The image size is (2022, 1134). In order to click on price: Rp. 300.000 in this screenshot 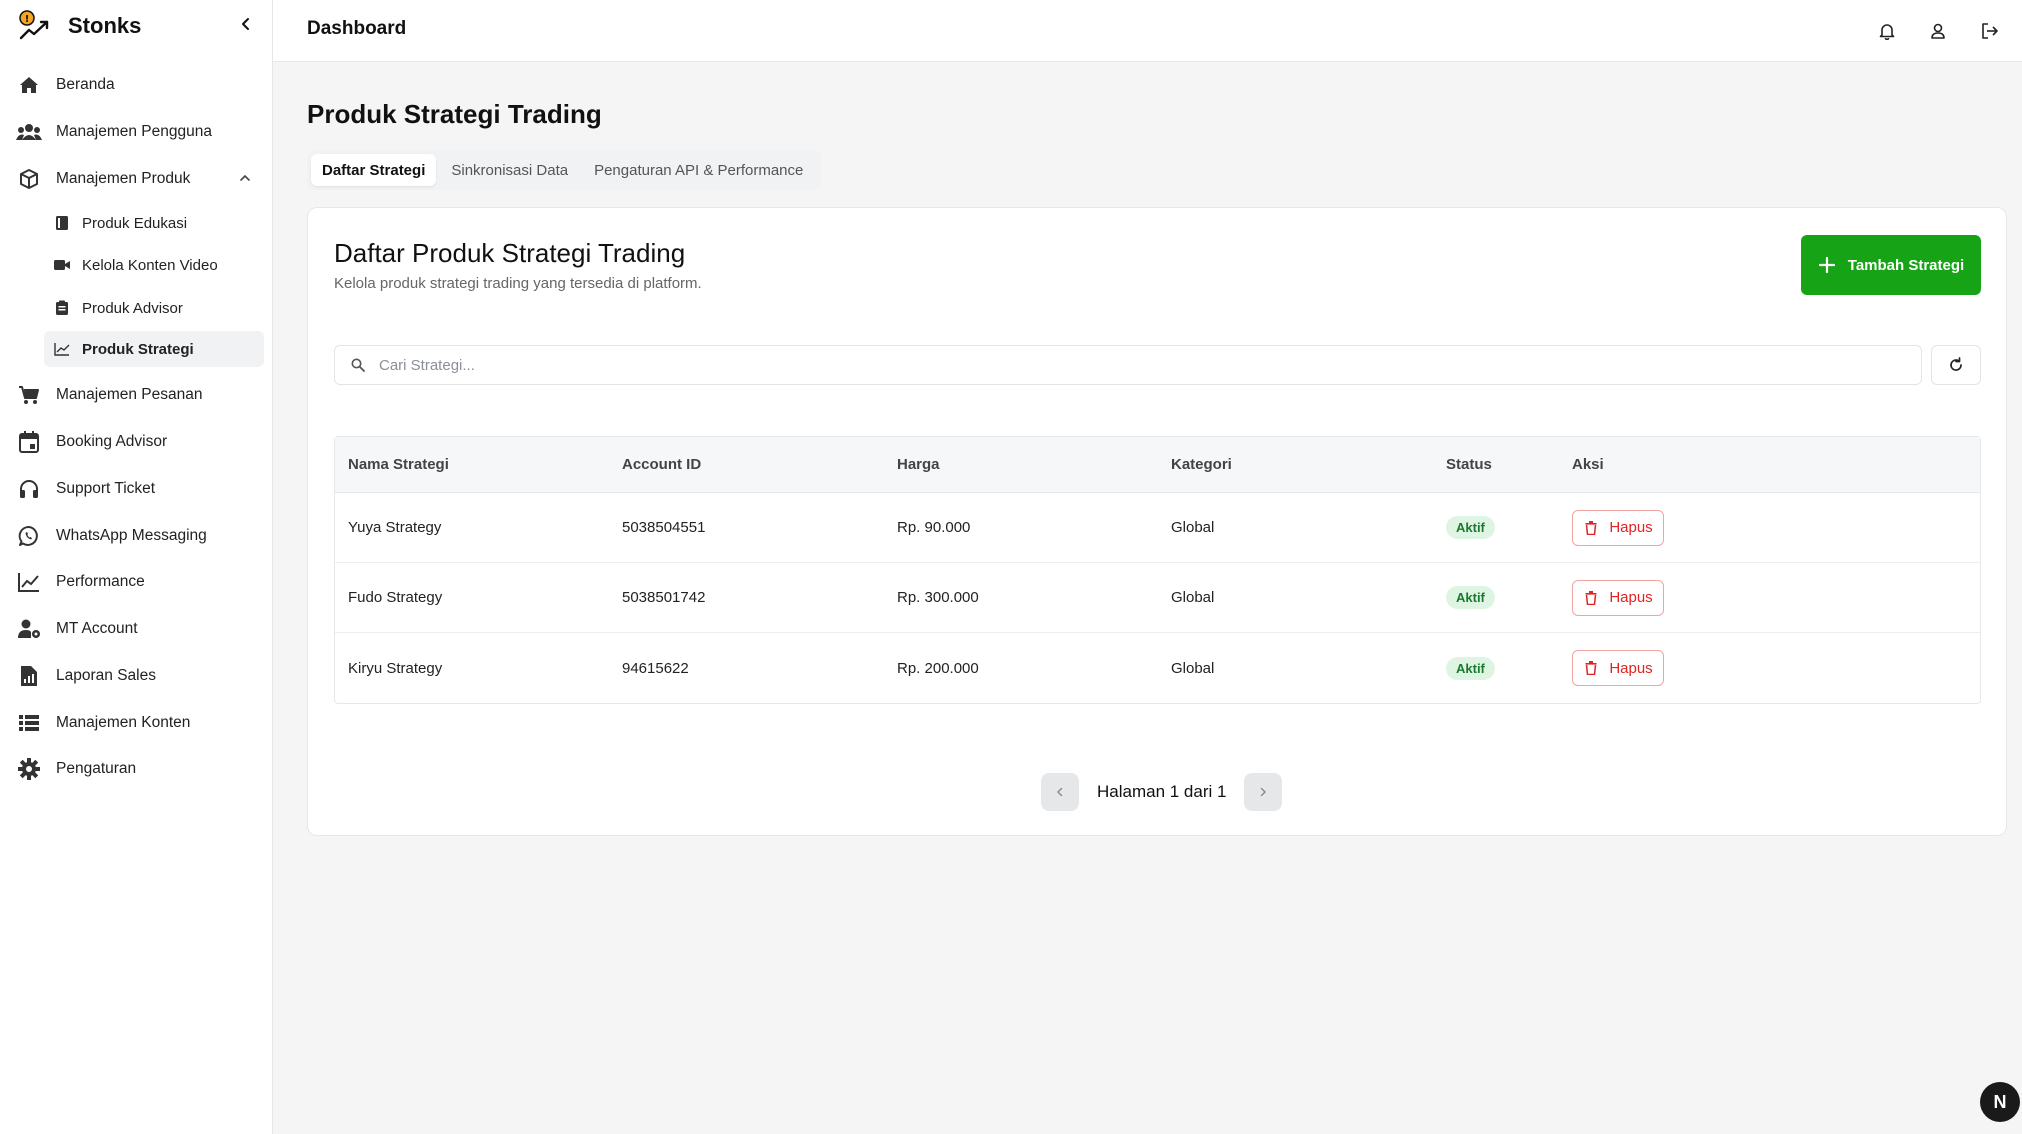, I will do `click(938, 597)`.